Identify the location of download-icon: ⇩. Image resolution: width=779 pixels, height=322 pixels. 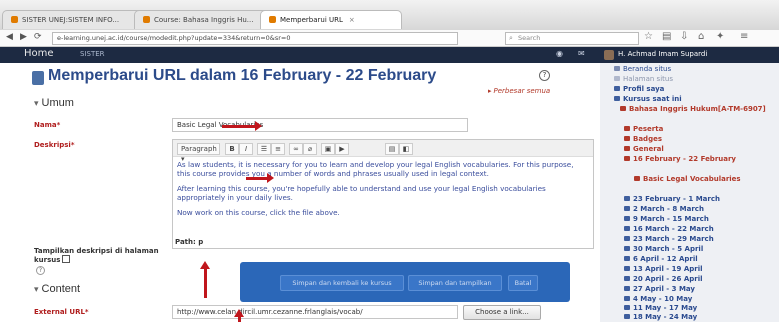
(684, 36).